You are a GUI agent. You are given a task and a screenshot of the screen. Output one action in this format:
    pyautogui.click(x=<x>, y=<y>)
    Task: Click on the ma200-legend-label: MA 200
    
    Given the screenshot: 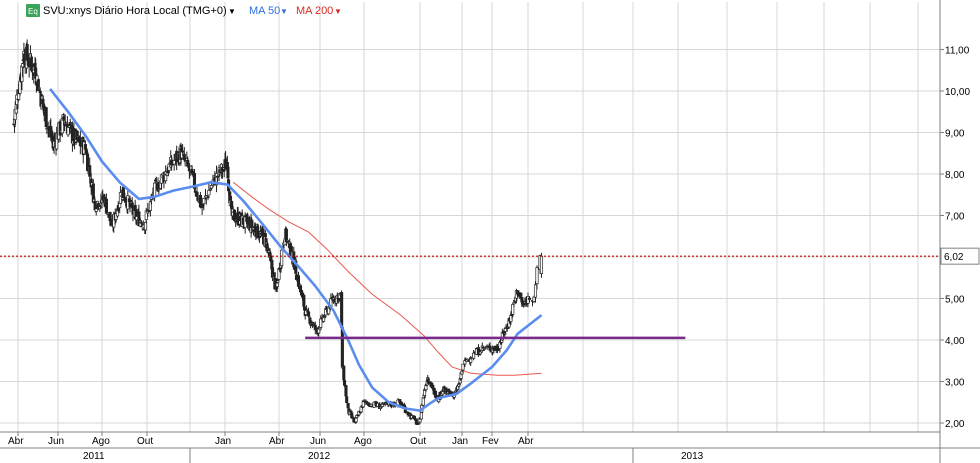 What is the action you would take?
    pyautogui.click(x=314, y=11)
    